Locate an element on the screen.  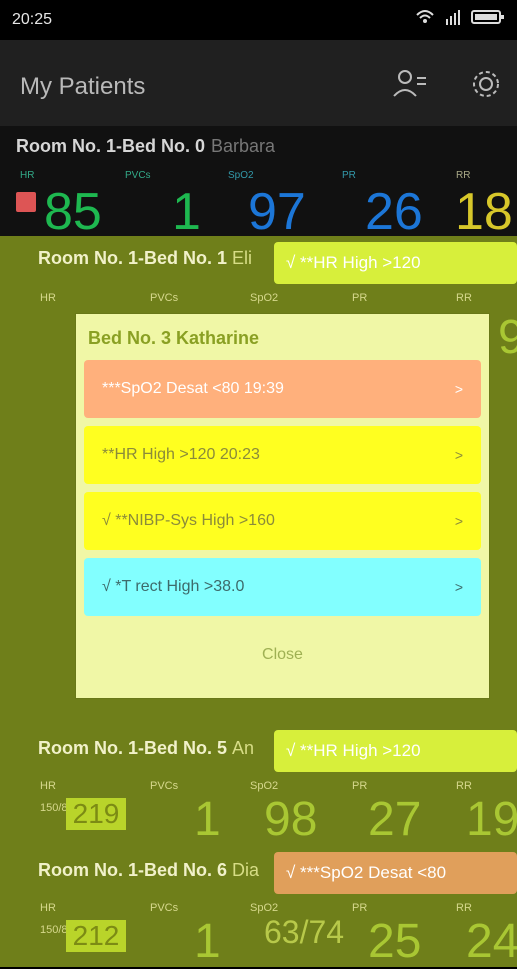
patient-name: An is located at coordinates (243, 748).